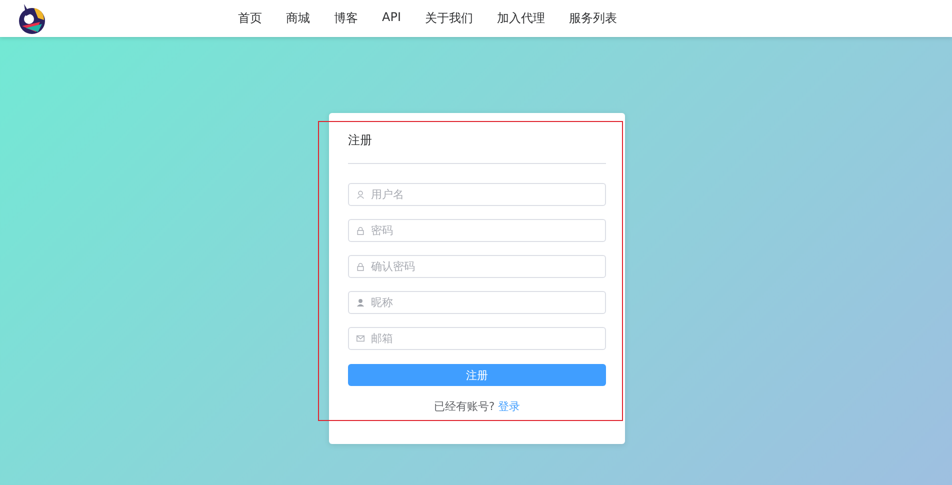  What do you see at coordinates (360, 194) in the screenshot?
I see `user-icon` at bounding box center [360, 194].